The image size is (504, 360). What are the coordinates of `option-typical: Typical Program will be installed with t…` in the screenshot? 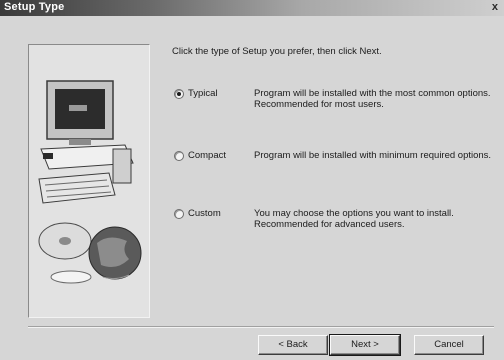 It's located at (334, 108).